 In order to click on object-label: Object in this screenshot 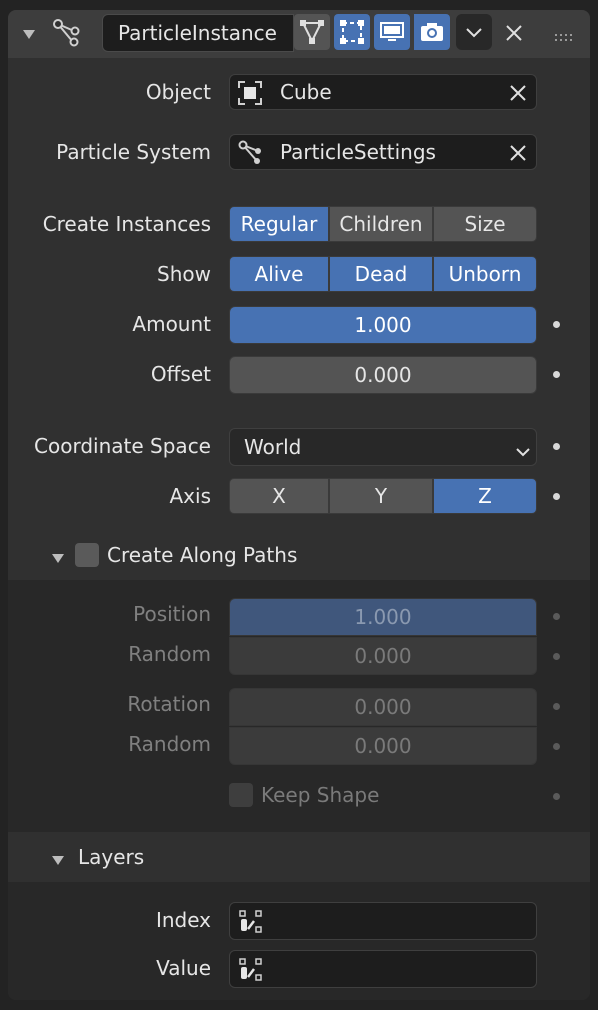, I will do `click(178, 92)`.